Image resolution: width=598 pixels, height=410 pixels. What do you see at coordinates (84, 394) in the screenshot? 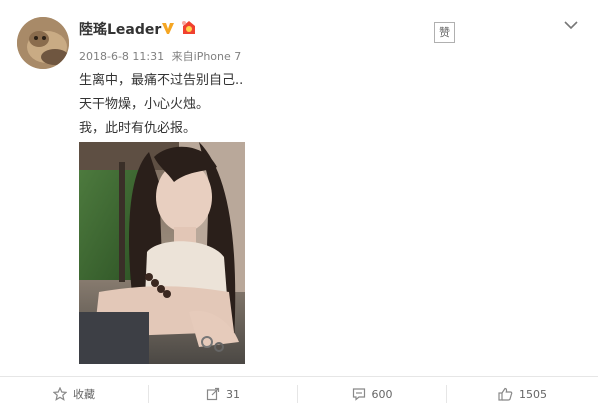
I see `favorite-label: 收藏` at bounding box center [84, 394].